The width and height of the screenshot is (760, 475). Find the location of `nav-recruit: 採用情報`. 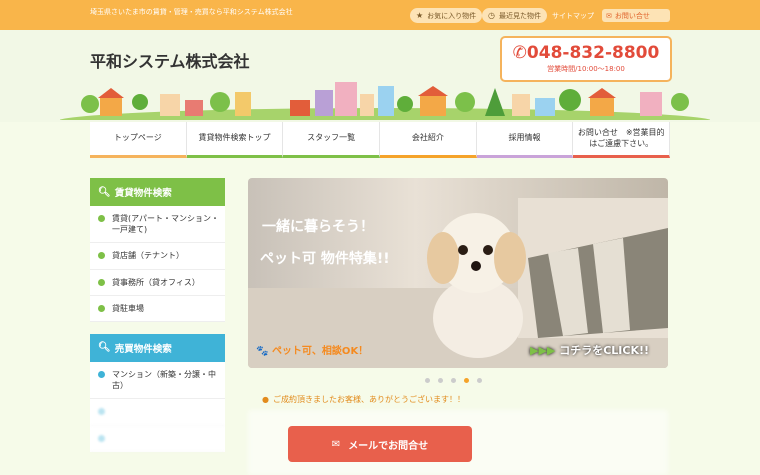

nav-recruit: 採用情報 is located at coordinates (525, 140).